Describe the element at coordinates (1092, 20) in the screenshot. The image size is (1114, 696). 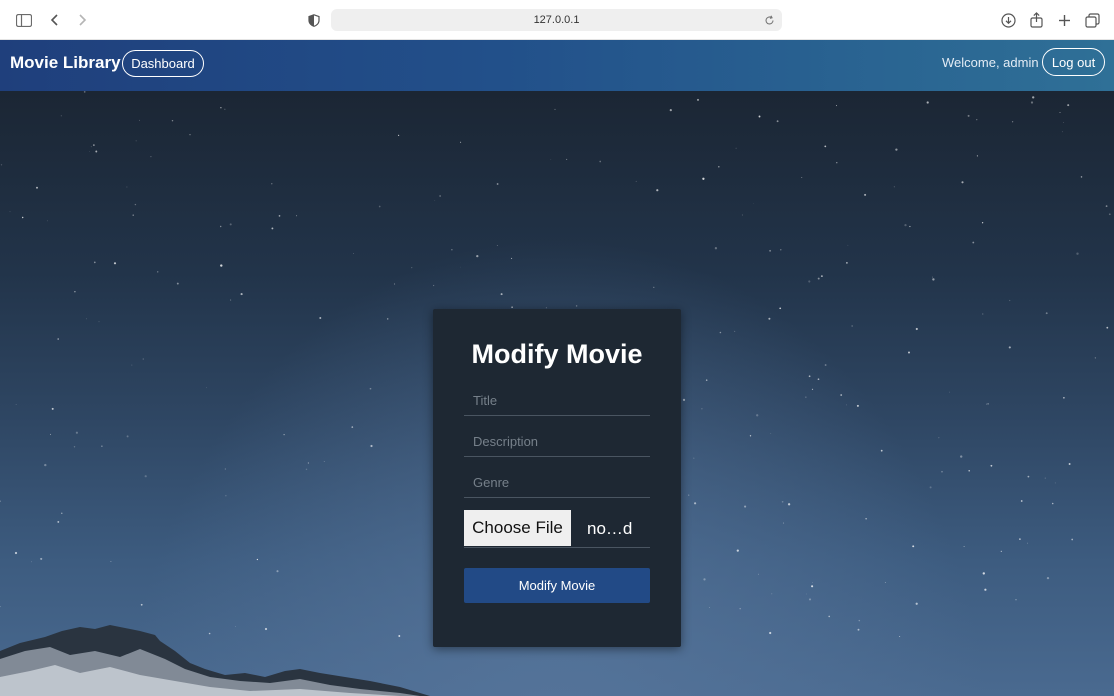
I see `tabs-overview-icon` at that location.